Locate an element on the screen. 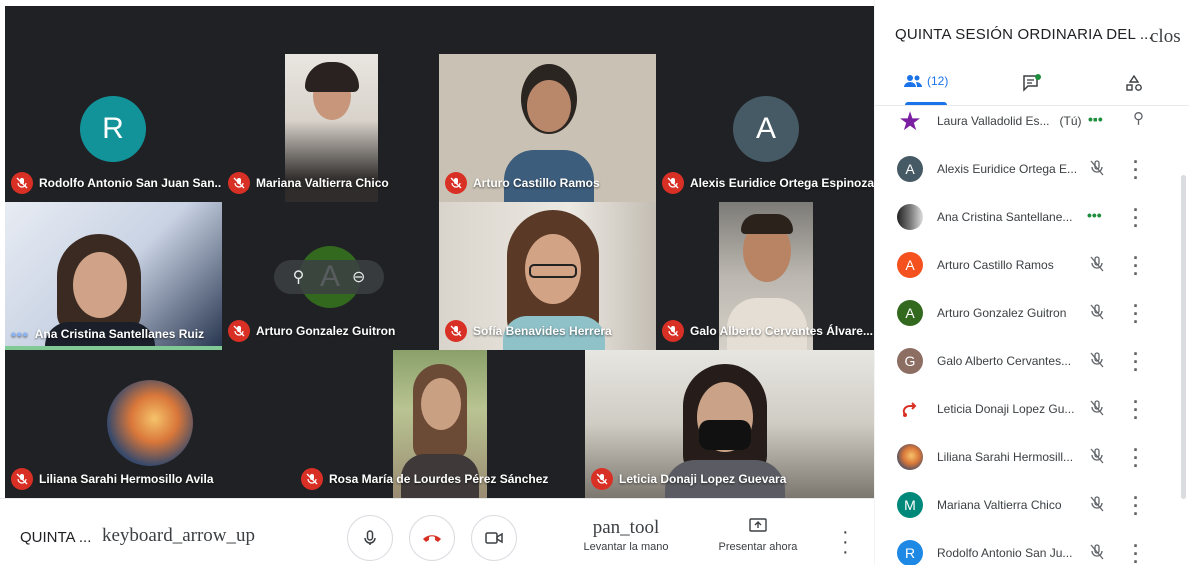 The image size is (1189, 565). participant-tile: Liliana Sarahi Hermosillo Avila is located at coordinates (150, 424).